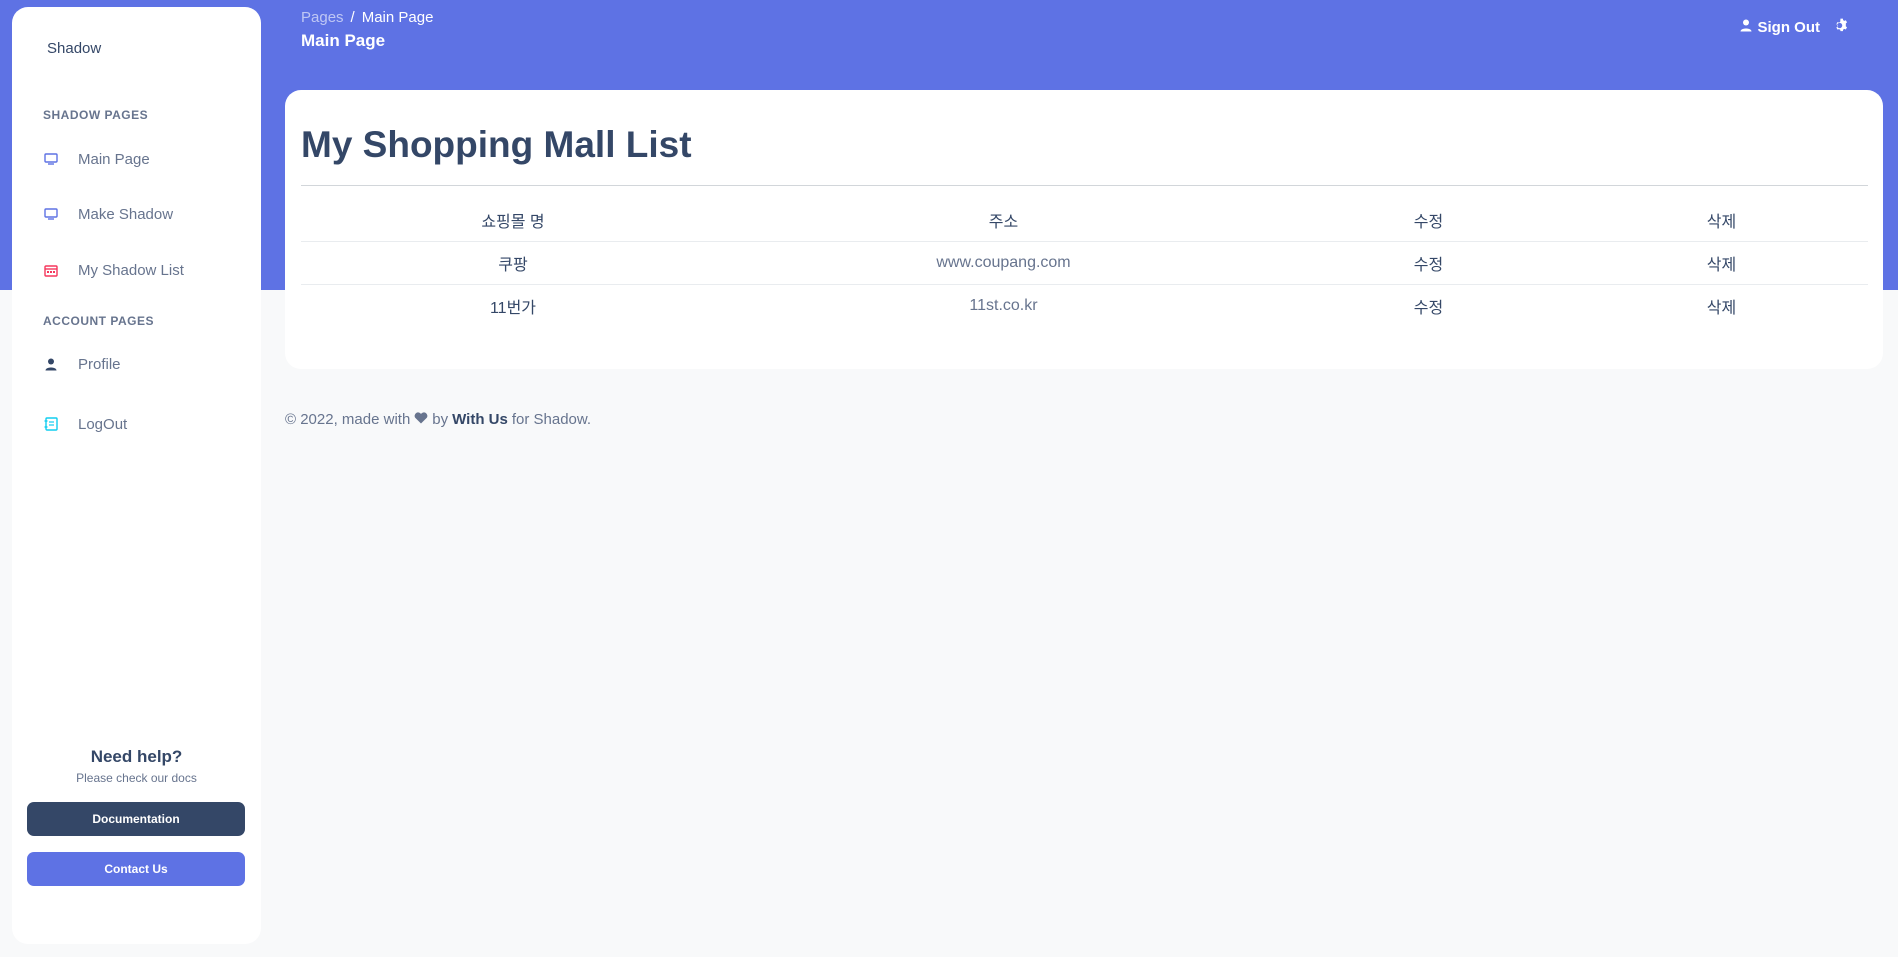 This screenshot has height=957, width=1898. What do you see at coordinates (421, 419) in the screenshot?
I see `heart-icon` at bounding box center [421, 419].